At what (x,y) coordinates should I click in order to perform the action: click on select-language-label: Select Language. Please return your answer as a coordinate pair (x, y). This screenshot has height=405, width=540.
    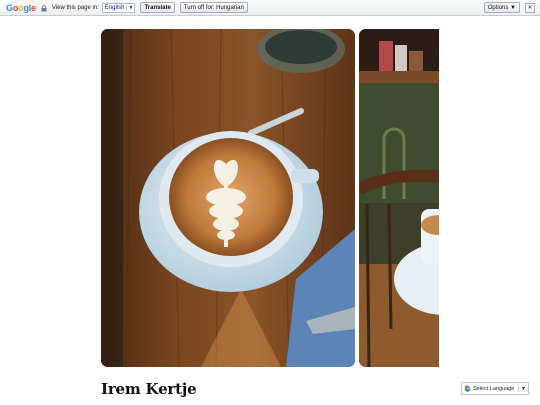
    Looking at the image, I should click on (494, 388).